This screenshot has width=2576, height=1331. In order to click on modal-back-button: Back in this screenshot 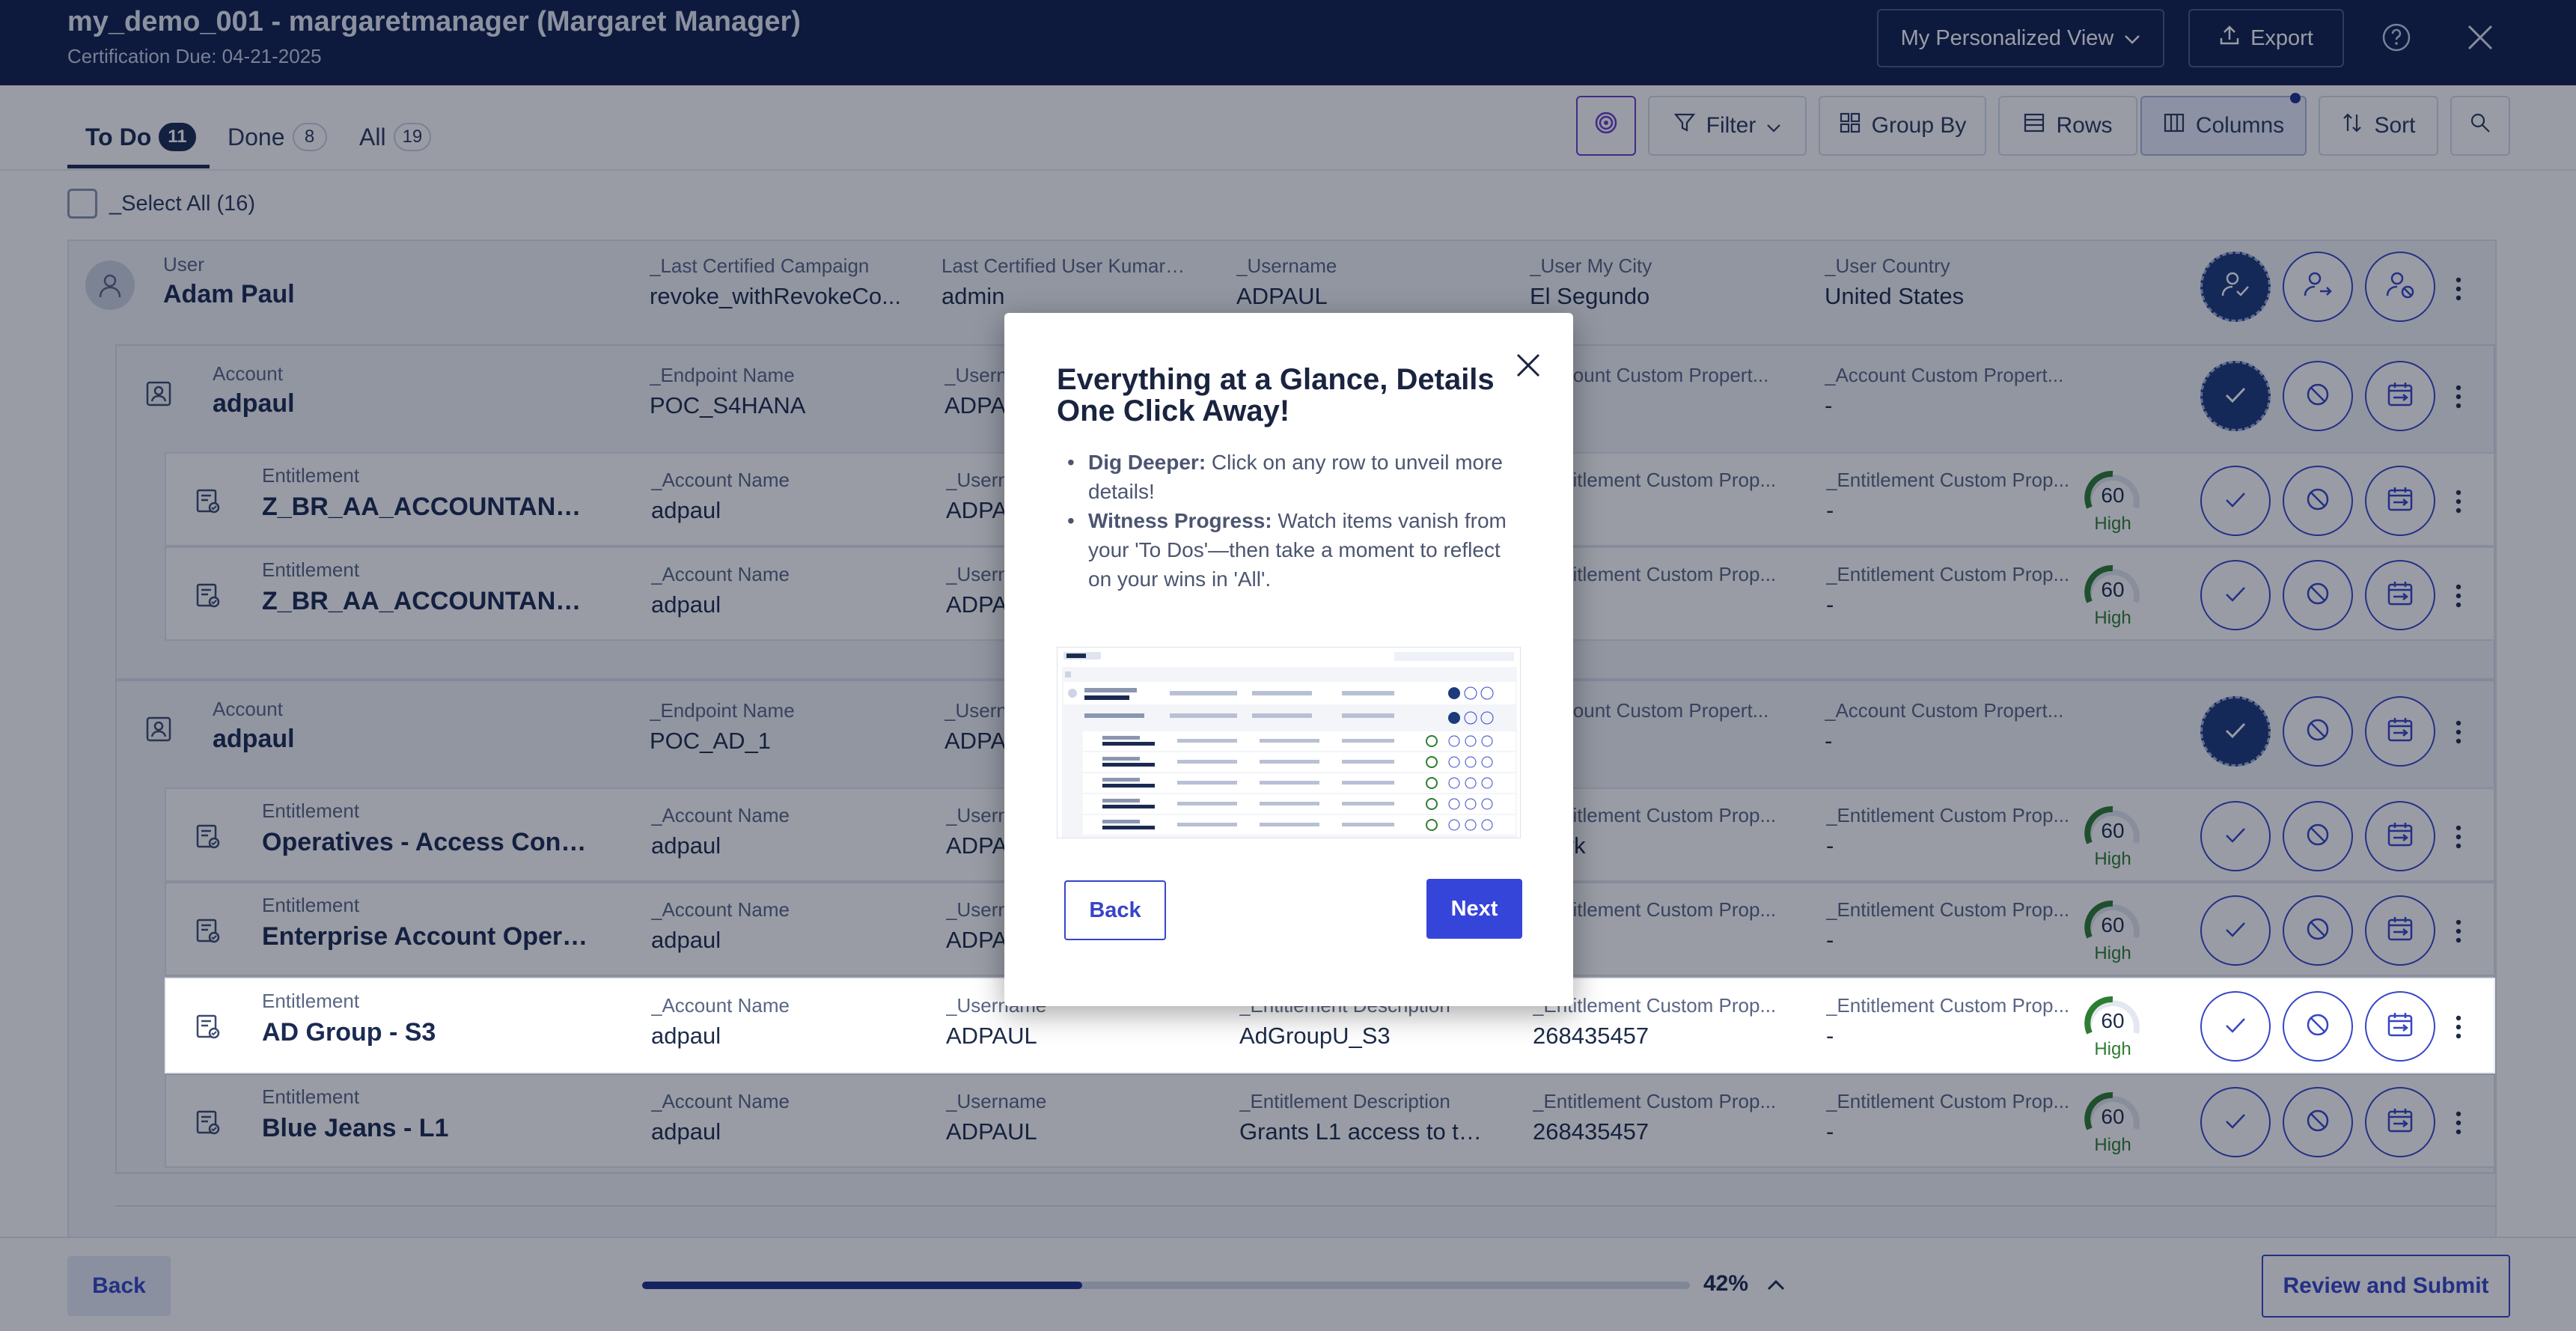, I will do `click(1115, 910)`.